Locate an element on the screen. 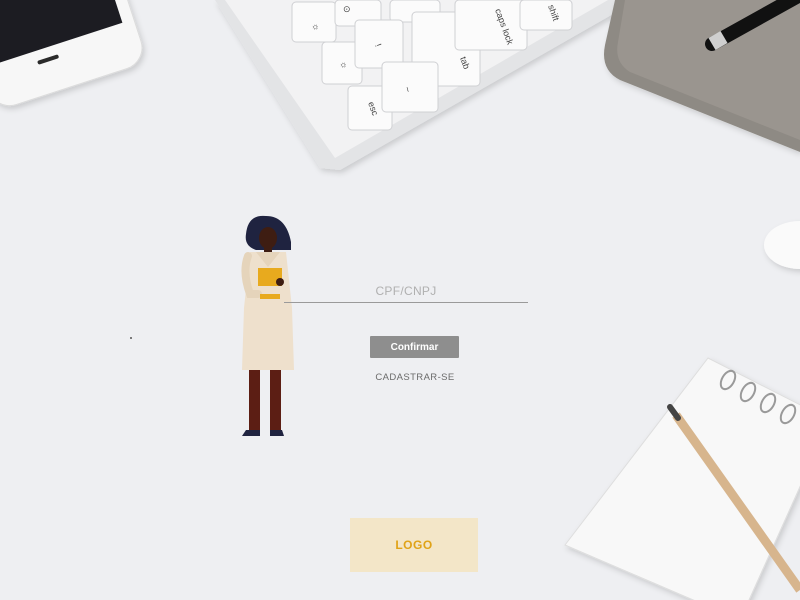  confirm-button: Confirmar is located at coordinates (414, 347).